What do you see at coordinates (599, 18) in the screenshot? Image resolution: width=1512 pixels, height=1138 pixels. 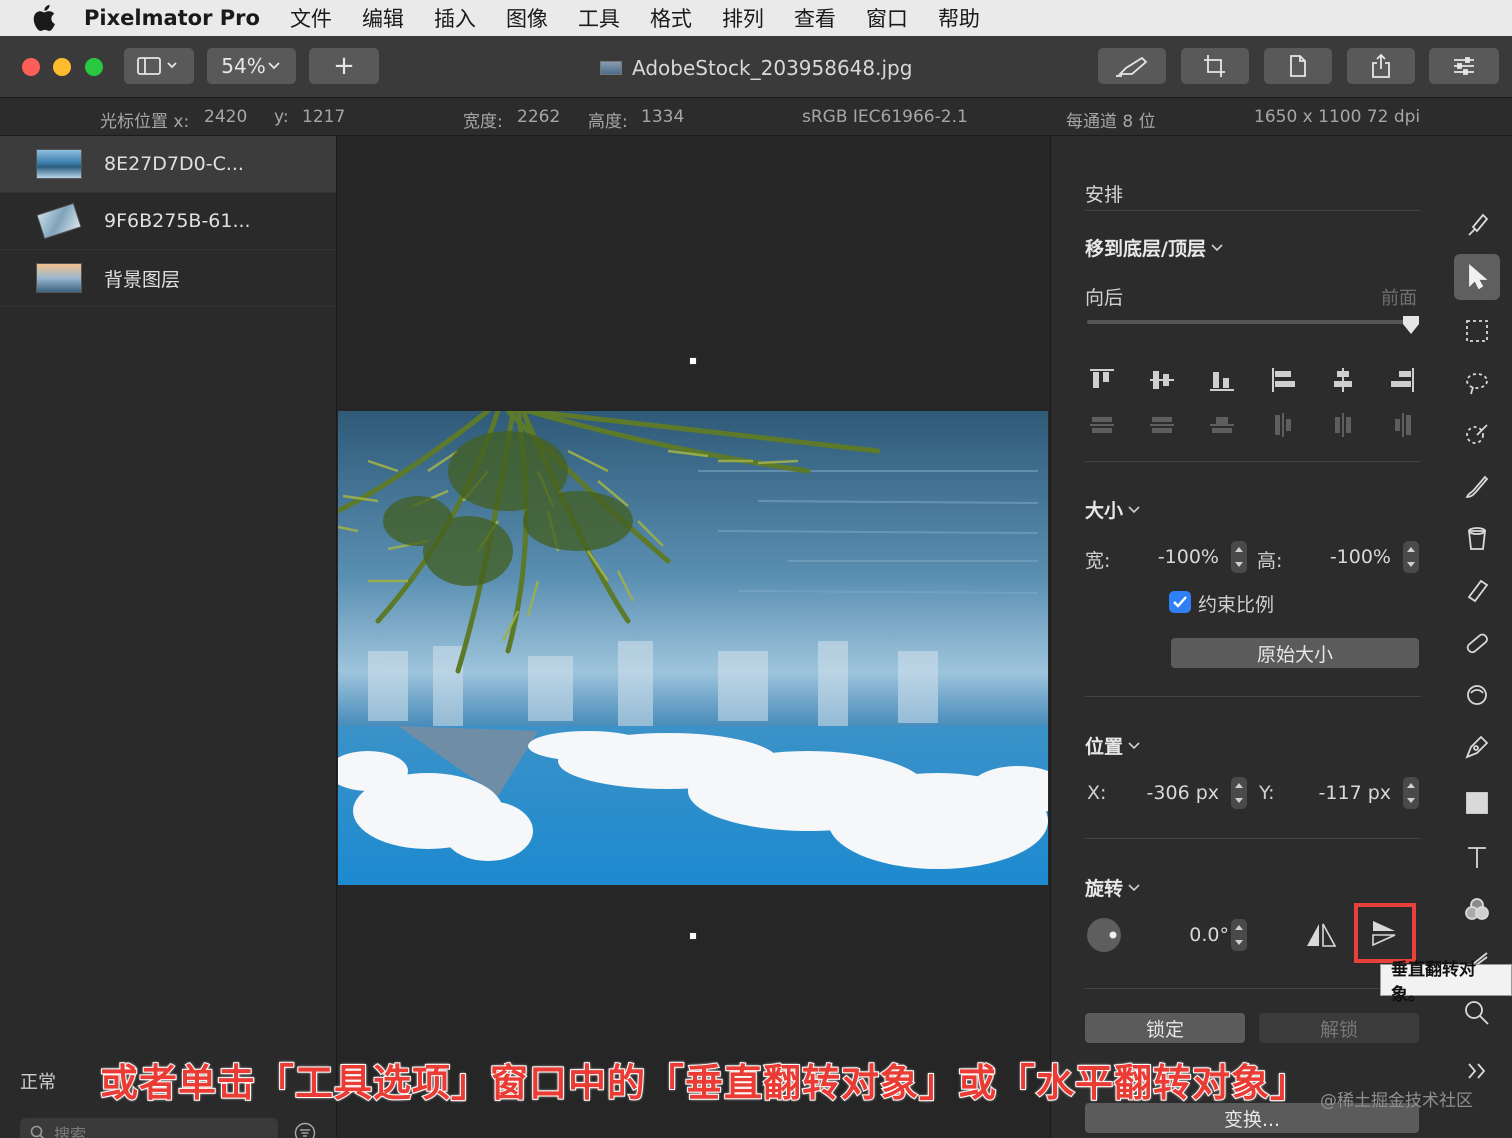 I see `menu-tools: 工具` at bounding box center [599, 18].